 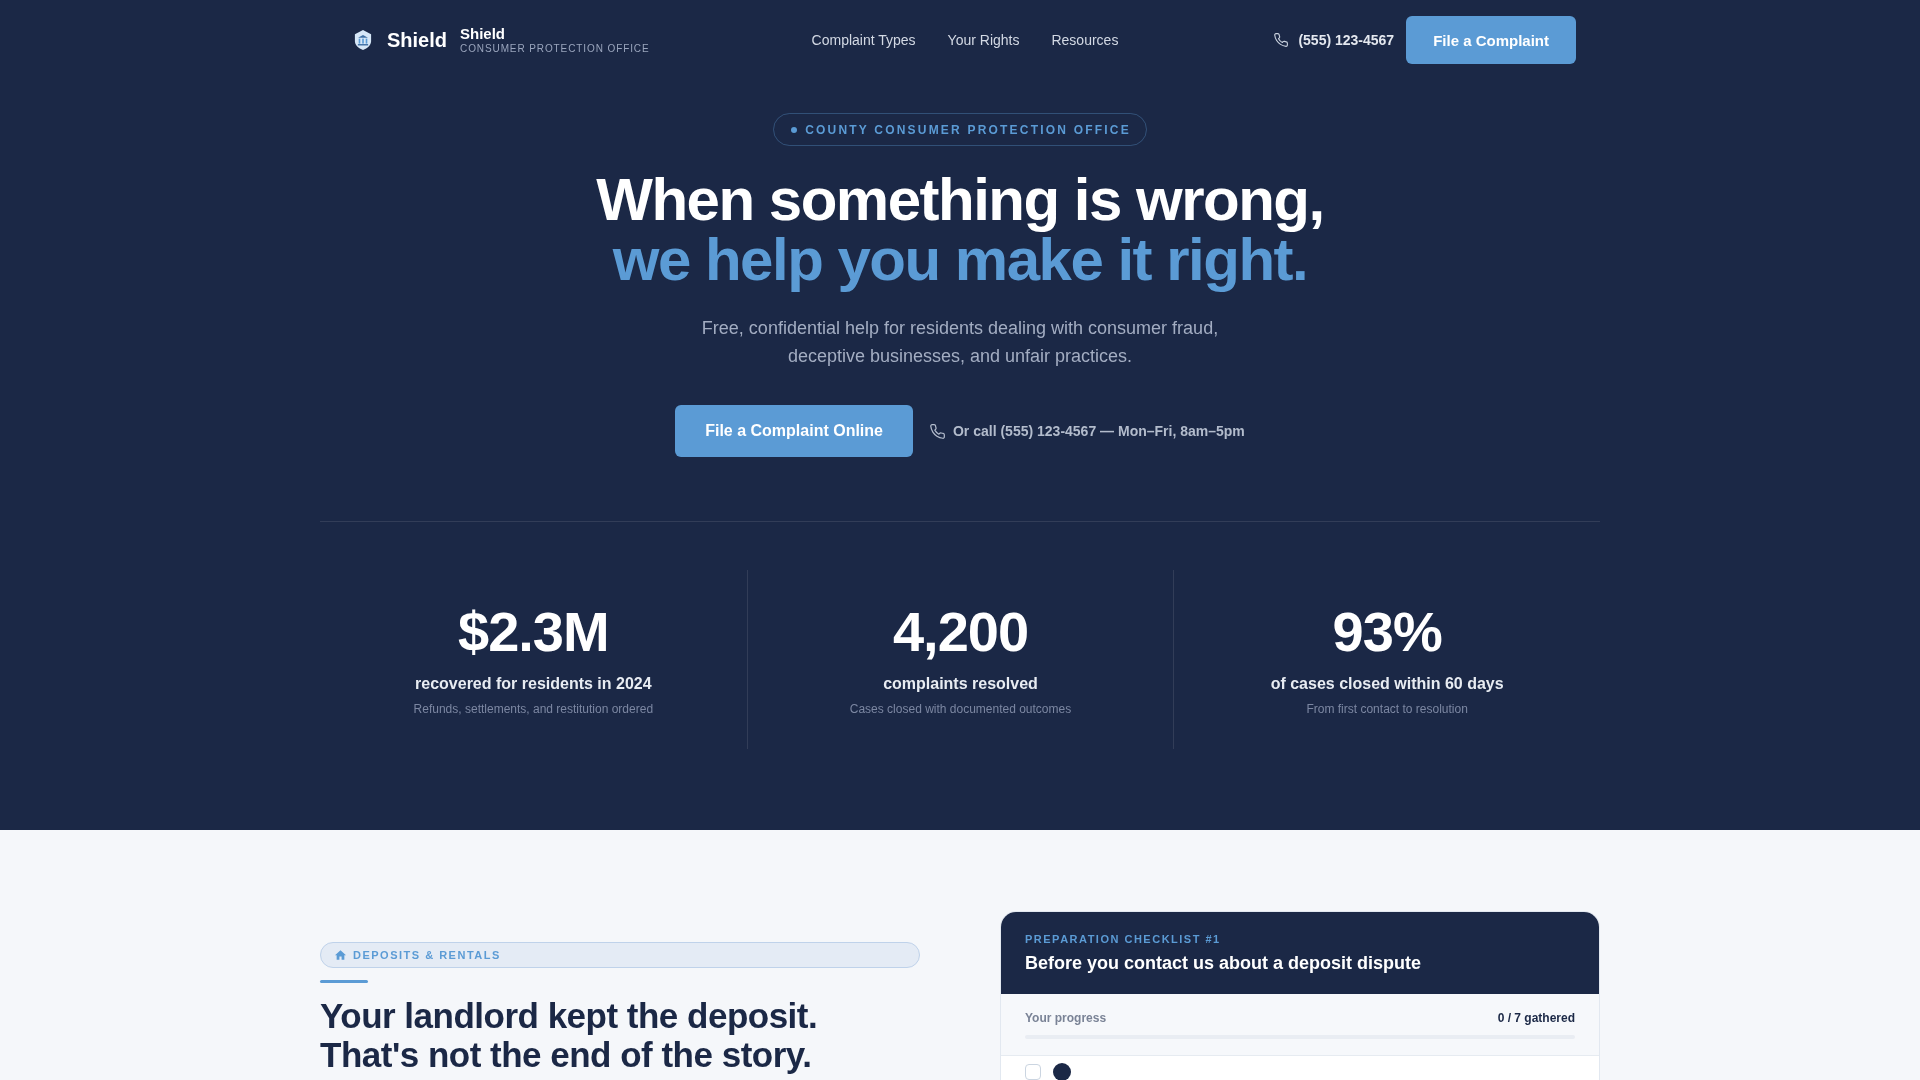 What do you see at coordinates (863, 40) in the screenshot?
I see `nav-link: Complaint Types` at bounding box center [863, 40].